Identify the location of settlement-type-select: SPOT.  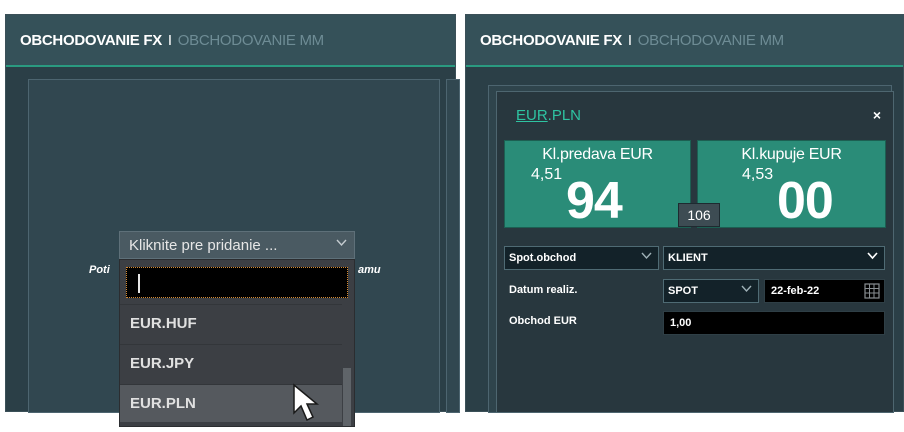
(711, 291).